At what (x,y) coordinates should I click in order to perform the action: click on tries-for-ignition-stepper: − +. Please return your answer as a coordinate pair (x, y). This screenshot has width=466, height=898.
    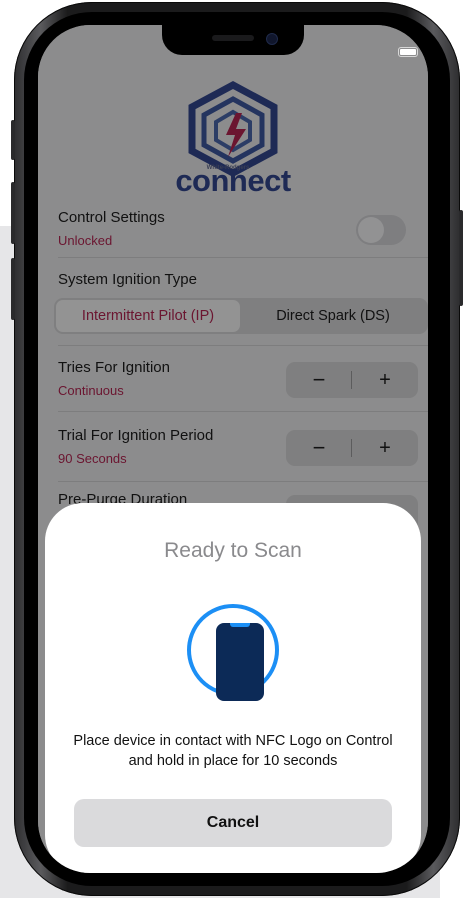
    Looking at the image, I should click on (352, 380).